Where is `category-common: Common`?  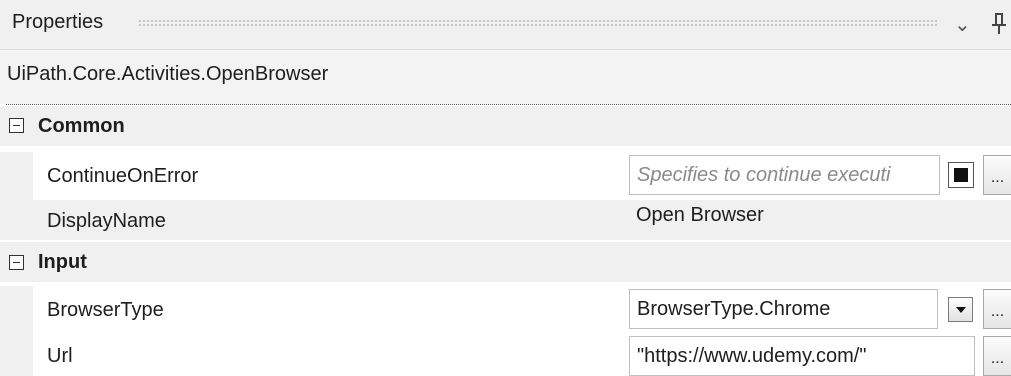
category-common: Common is located at coordinates (505, 126).